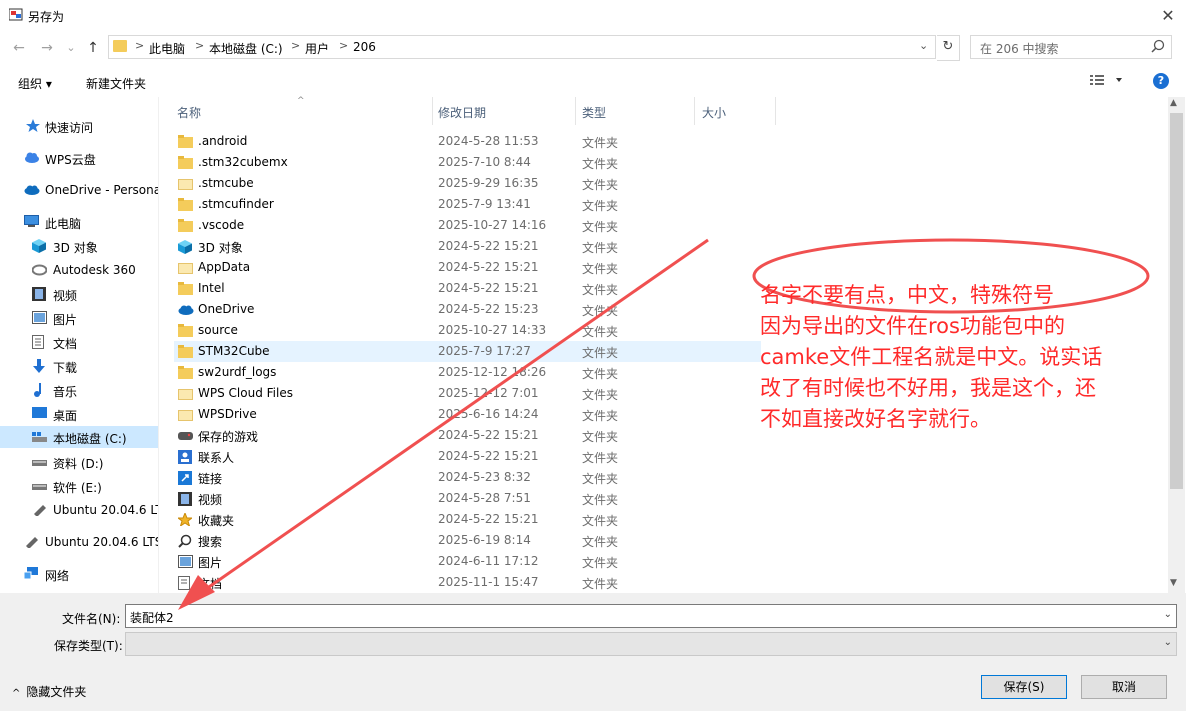 Image resolution: width=1186 pixels, height=711 pixels. What do you see at coordinates (1024, 687) in the screenshot?
I see `save-button: 保存(S)` at bounding box center [1024, 687].